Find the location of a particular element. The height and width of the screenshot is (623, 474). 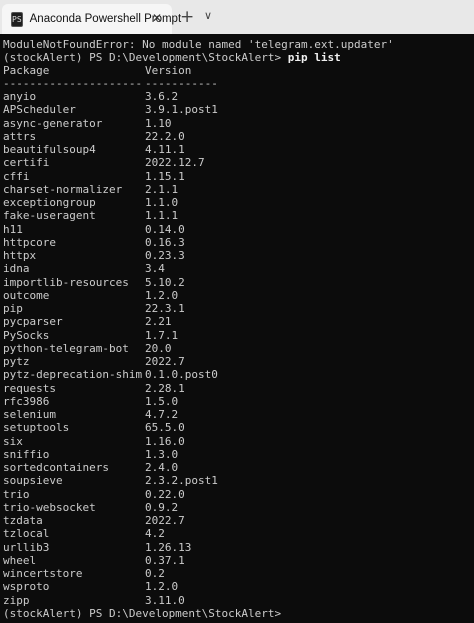

package-row: certifi 2022.12.7 is located at coordinates (104, 163).